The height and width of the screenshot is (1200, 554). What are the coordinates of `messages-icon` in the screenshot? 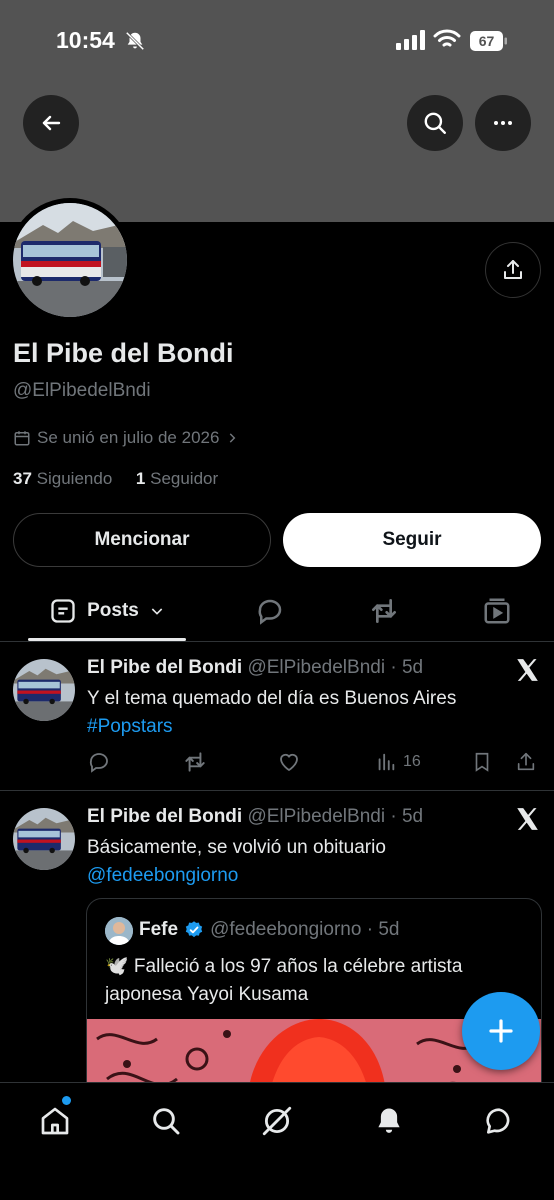 It's located at (498, 1121).